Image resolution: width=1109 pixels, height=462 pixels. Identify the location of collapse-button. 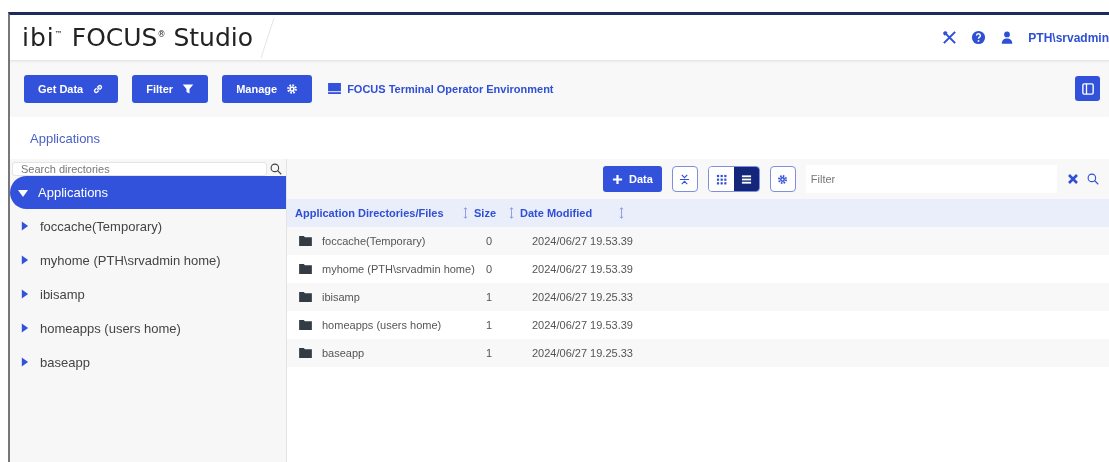
(684, 179).